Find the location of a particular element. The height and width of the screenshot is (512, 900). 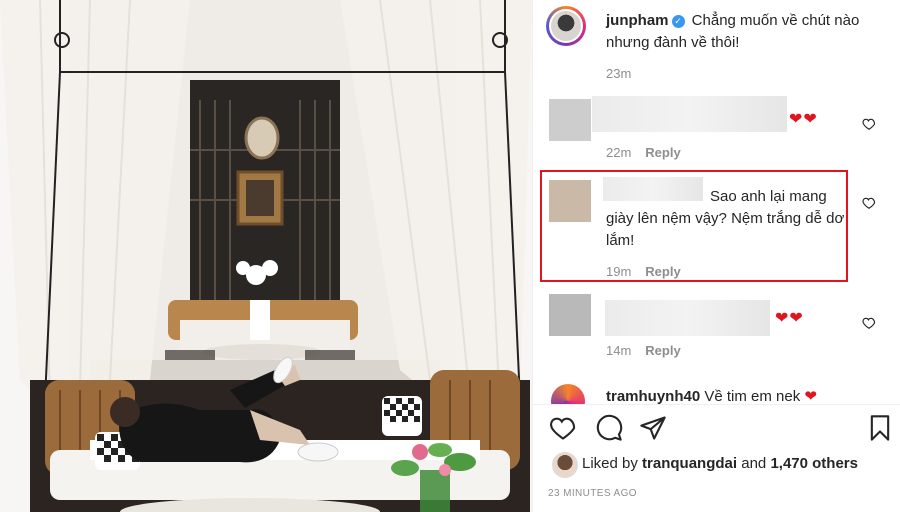

likes-summary: Liked by tranquangdai and 1,470 others is located at coordinates (720, 463).